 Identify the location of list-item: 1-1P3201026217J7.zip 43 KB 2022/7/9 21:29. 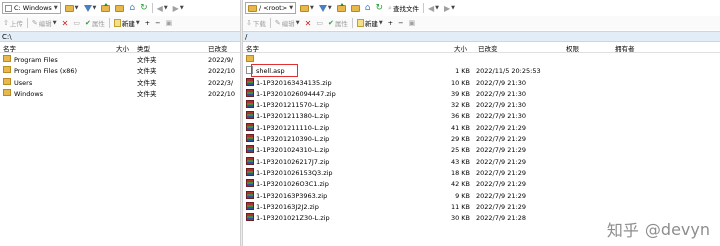
(481, 161).